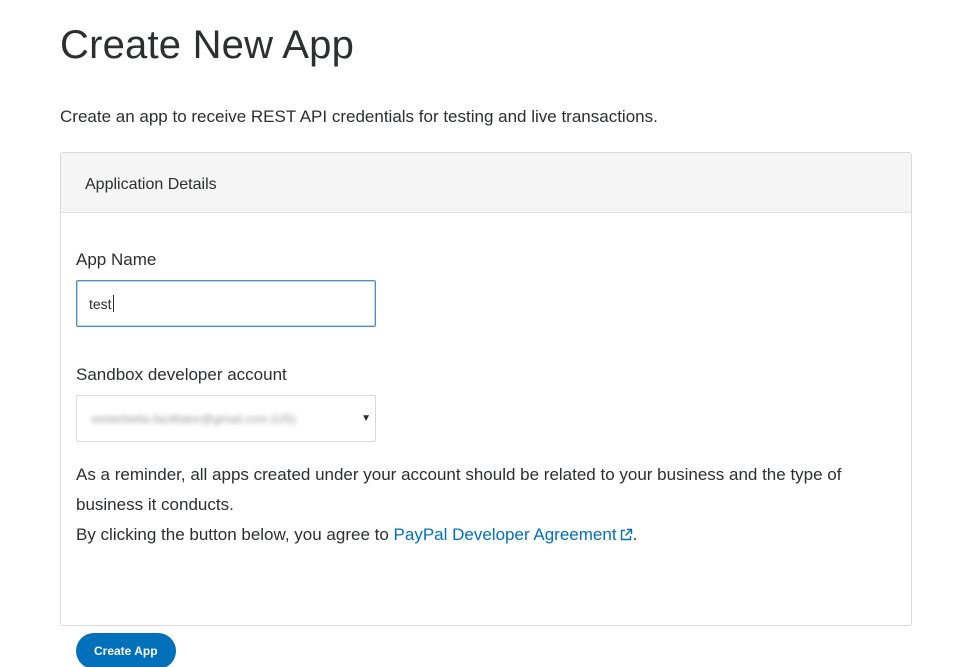 The image size is (967, 667). Describe the element at coordinates (126, 650) in the screenshot. I see `create-app-button: Create App` at that location.